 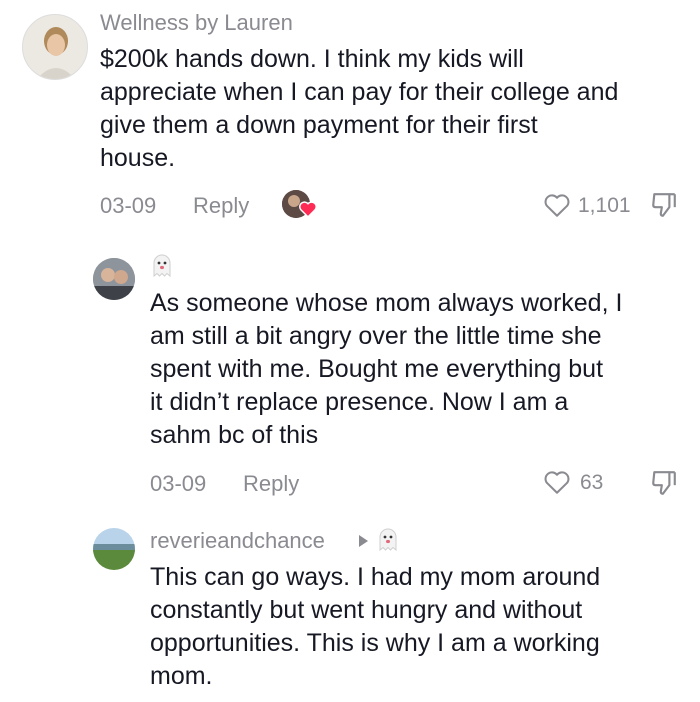 I want to click on like-count: 1,101, so click(x=604, y=205).